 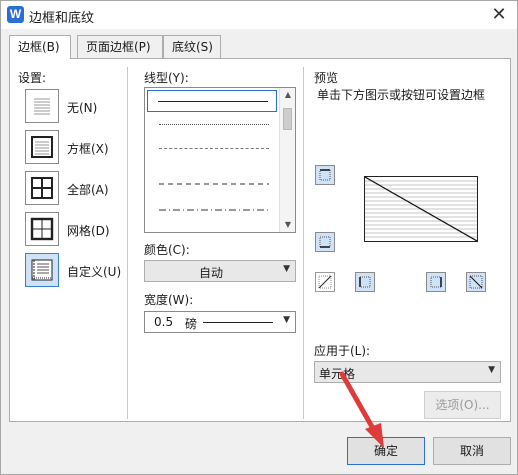 I want to click on scroll-down-icon: ▼, so click(x=287, y=225).